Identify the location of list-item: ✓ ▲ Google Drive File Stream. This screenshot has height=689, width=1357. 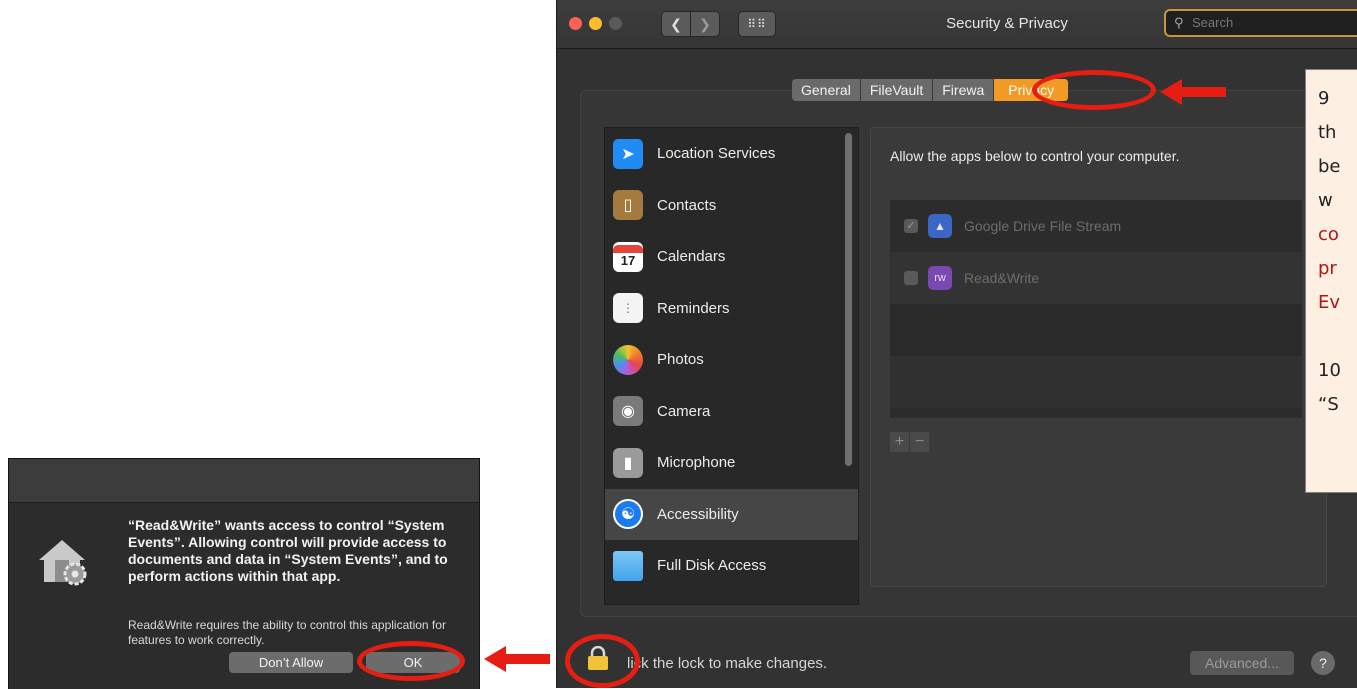
(1096, 226).